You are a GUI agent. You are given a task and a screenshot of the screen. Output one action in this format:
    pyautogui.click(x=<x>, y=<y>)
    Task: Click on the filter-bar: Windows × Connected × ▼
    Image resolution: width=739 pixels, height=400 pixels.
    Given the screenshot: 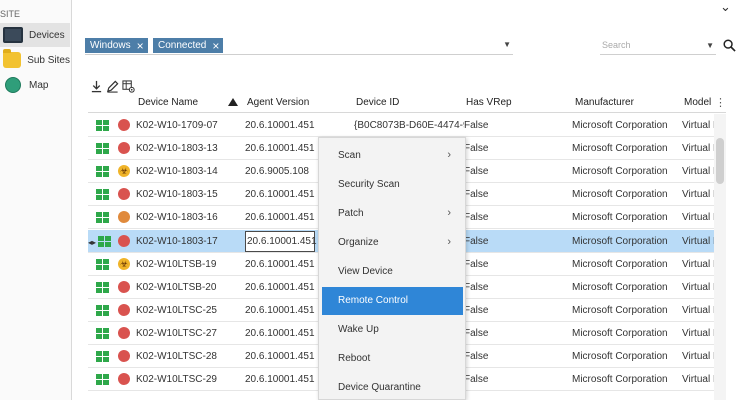 What is the action you would take?
    pyautogui.click(x=299, y=46)
    